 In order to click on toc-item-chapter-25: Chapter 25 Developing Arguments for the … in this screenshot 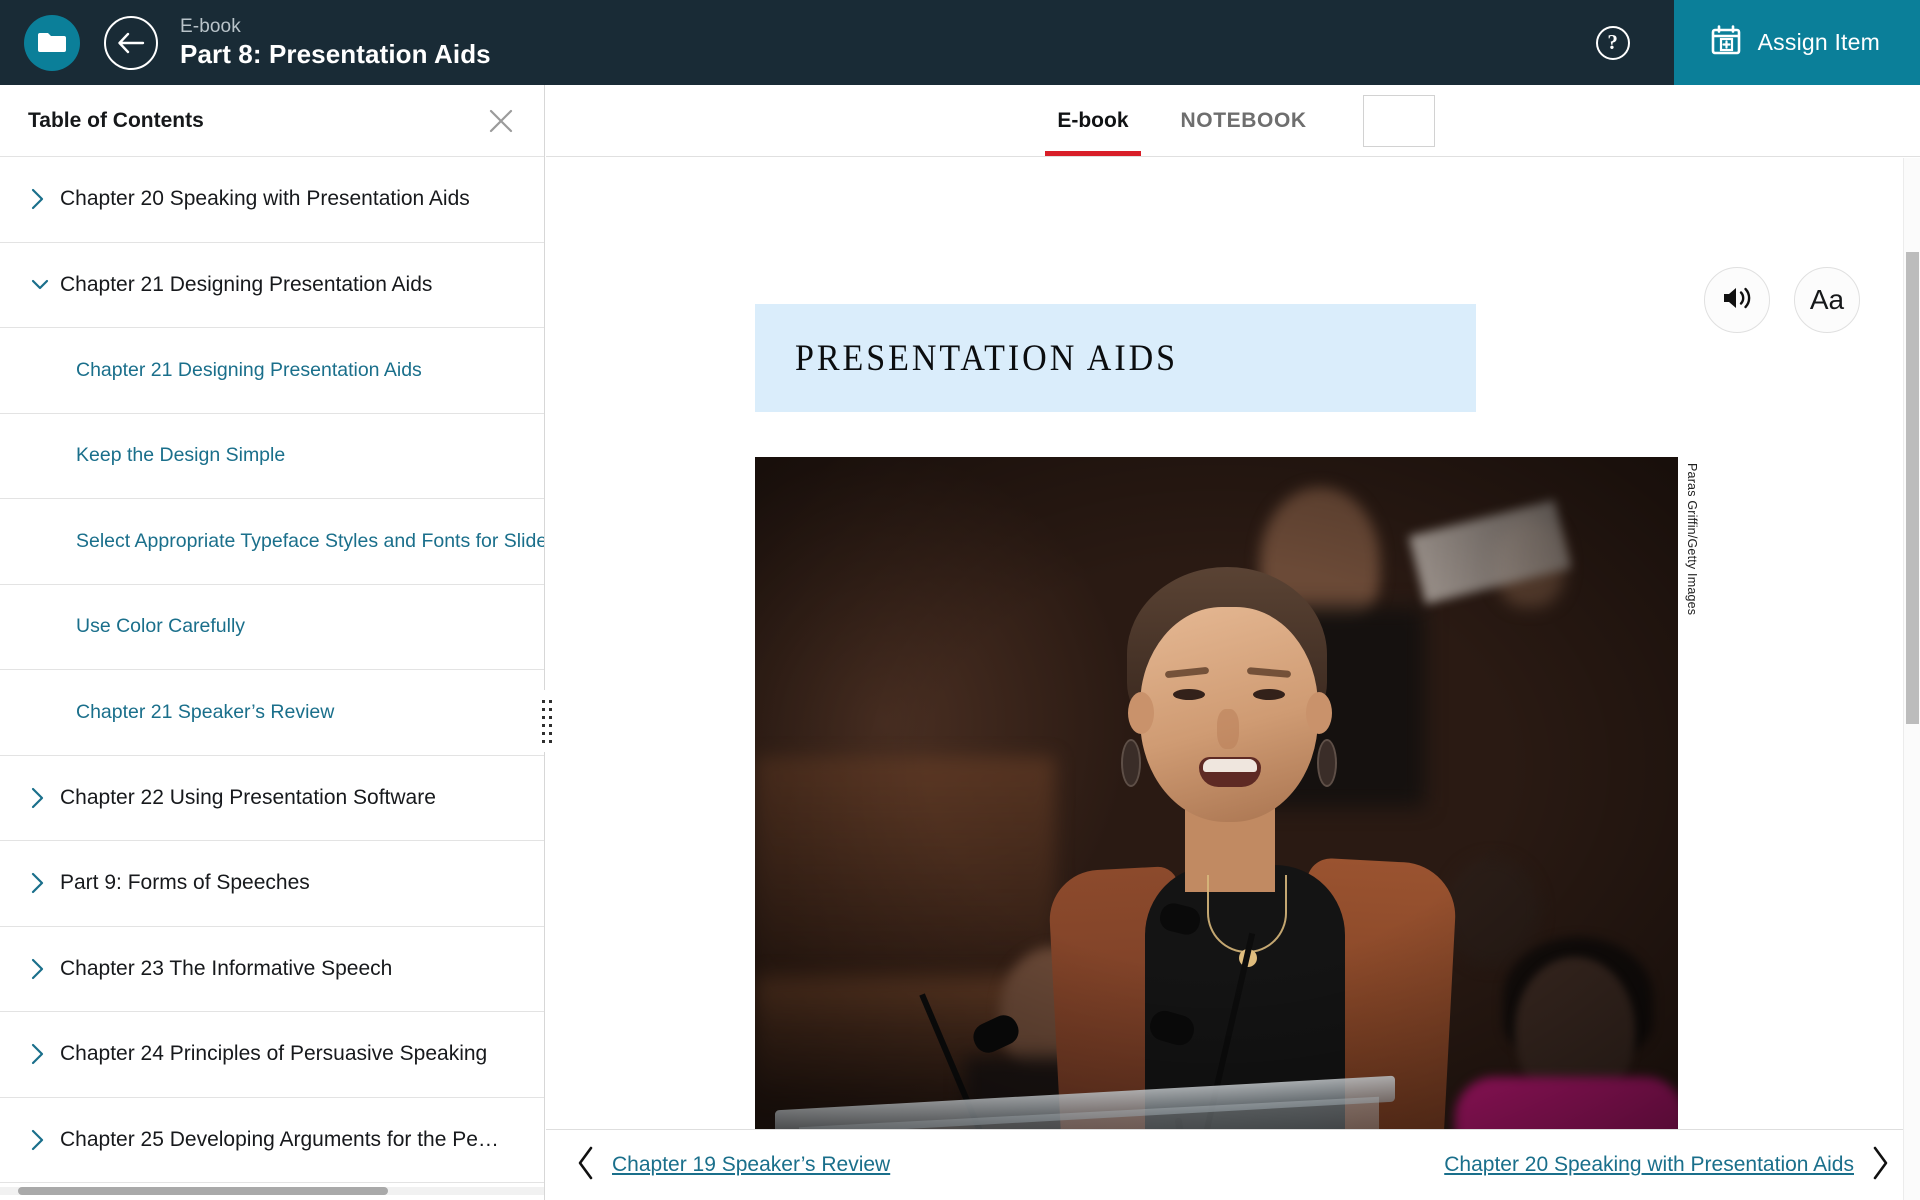, I will do `click(272, 1140)`.